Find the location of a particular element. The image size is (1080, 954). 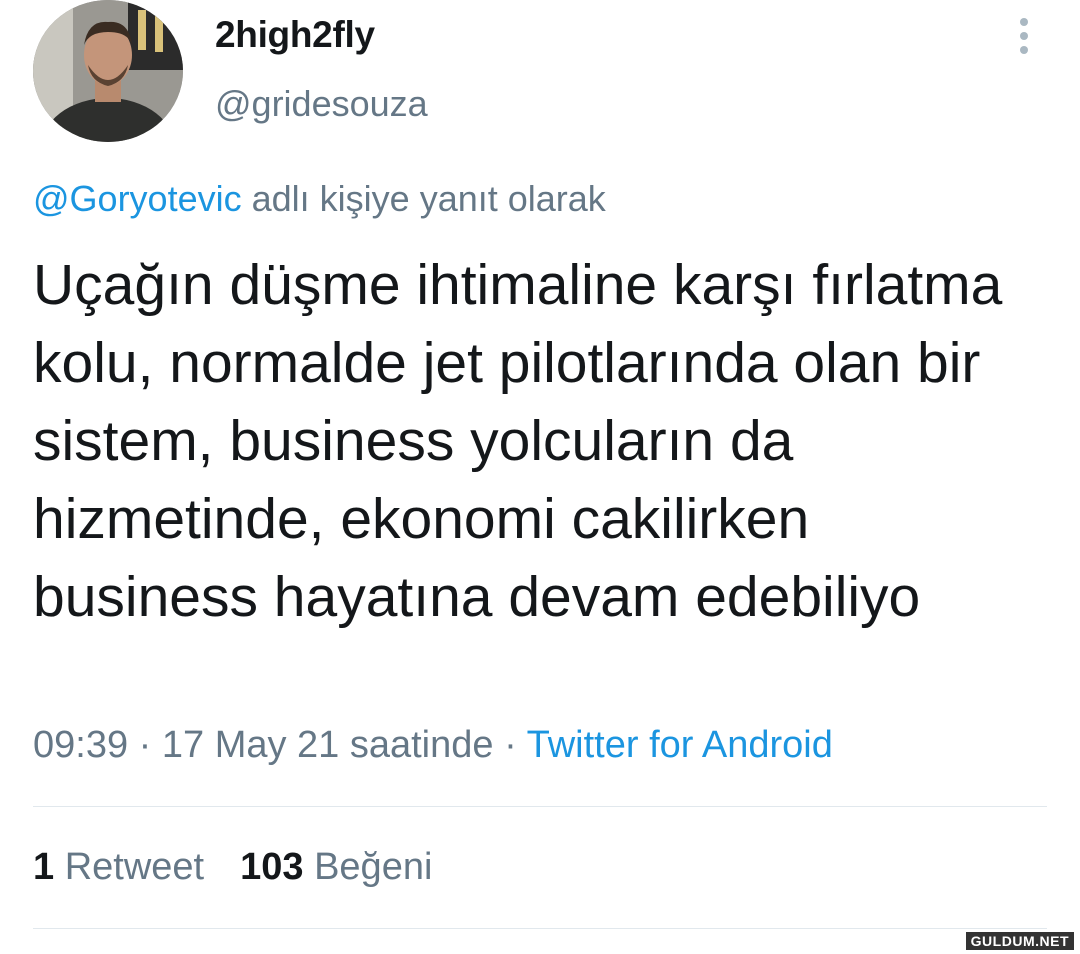

watermark: GULDUM.NET is located at coordinates (1019, 941).